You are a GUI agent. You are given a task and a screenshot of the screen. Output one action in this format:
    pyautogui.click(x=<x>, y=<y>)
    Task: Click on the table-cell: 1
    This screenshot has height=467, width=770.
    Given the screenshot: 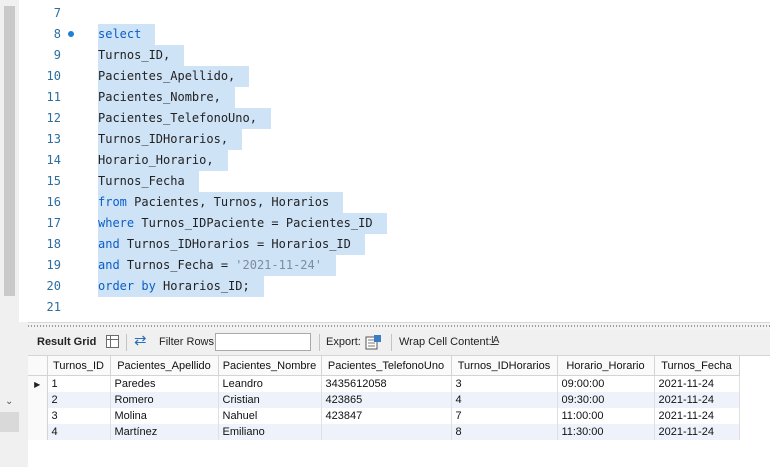 What is the action you would take?
    pyautogui.click(x=79, y=383)
    